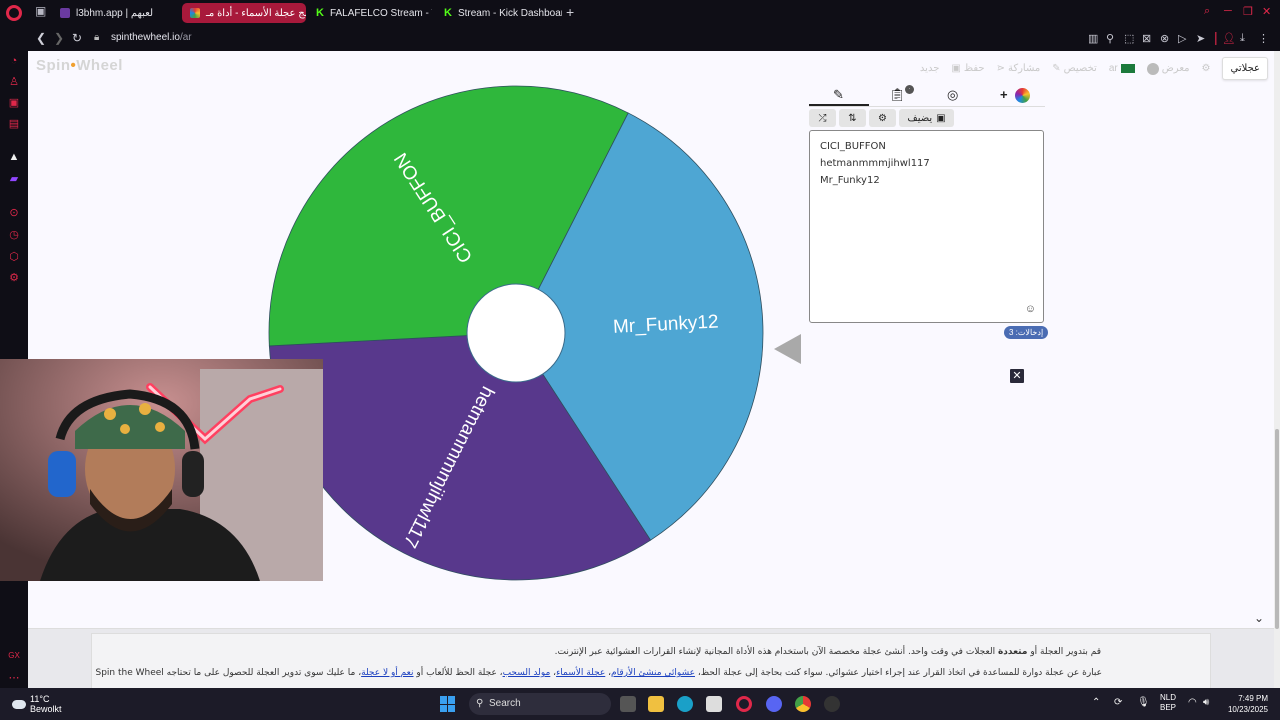 This screenshot has width=1280, height=720. Describe the element at coordinates (926, 118) in the screenshot. I see `add-image-button: يضيف ▣` at that location.